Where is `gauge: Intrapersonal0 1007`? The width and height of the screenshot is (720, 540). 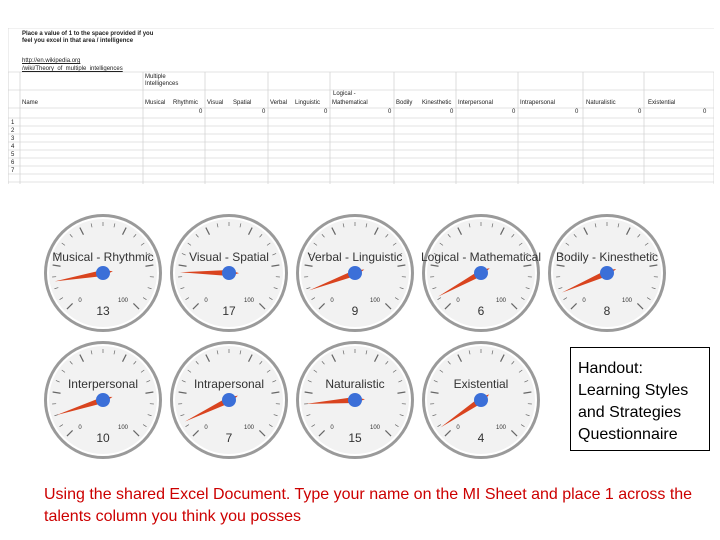
gauge: Intrapersonal0 1007 is located at coordinates (229, 400).